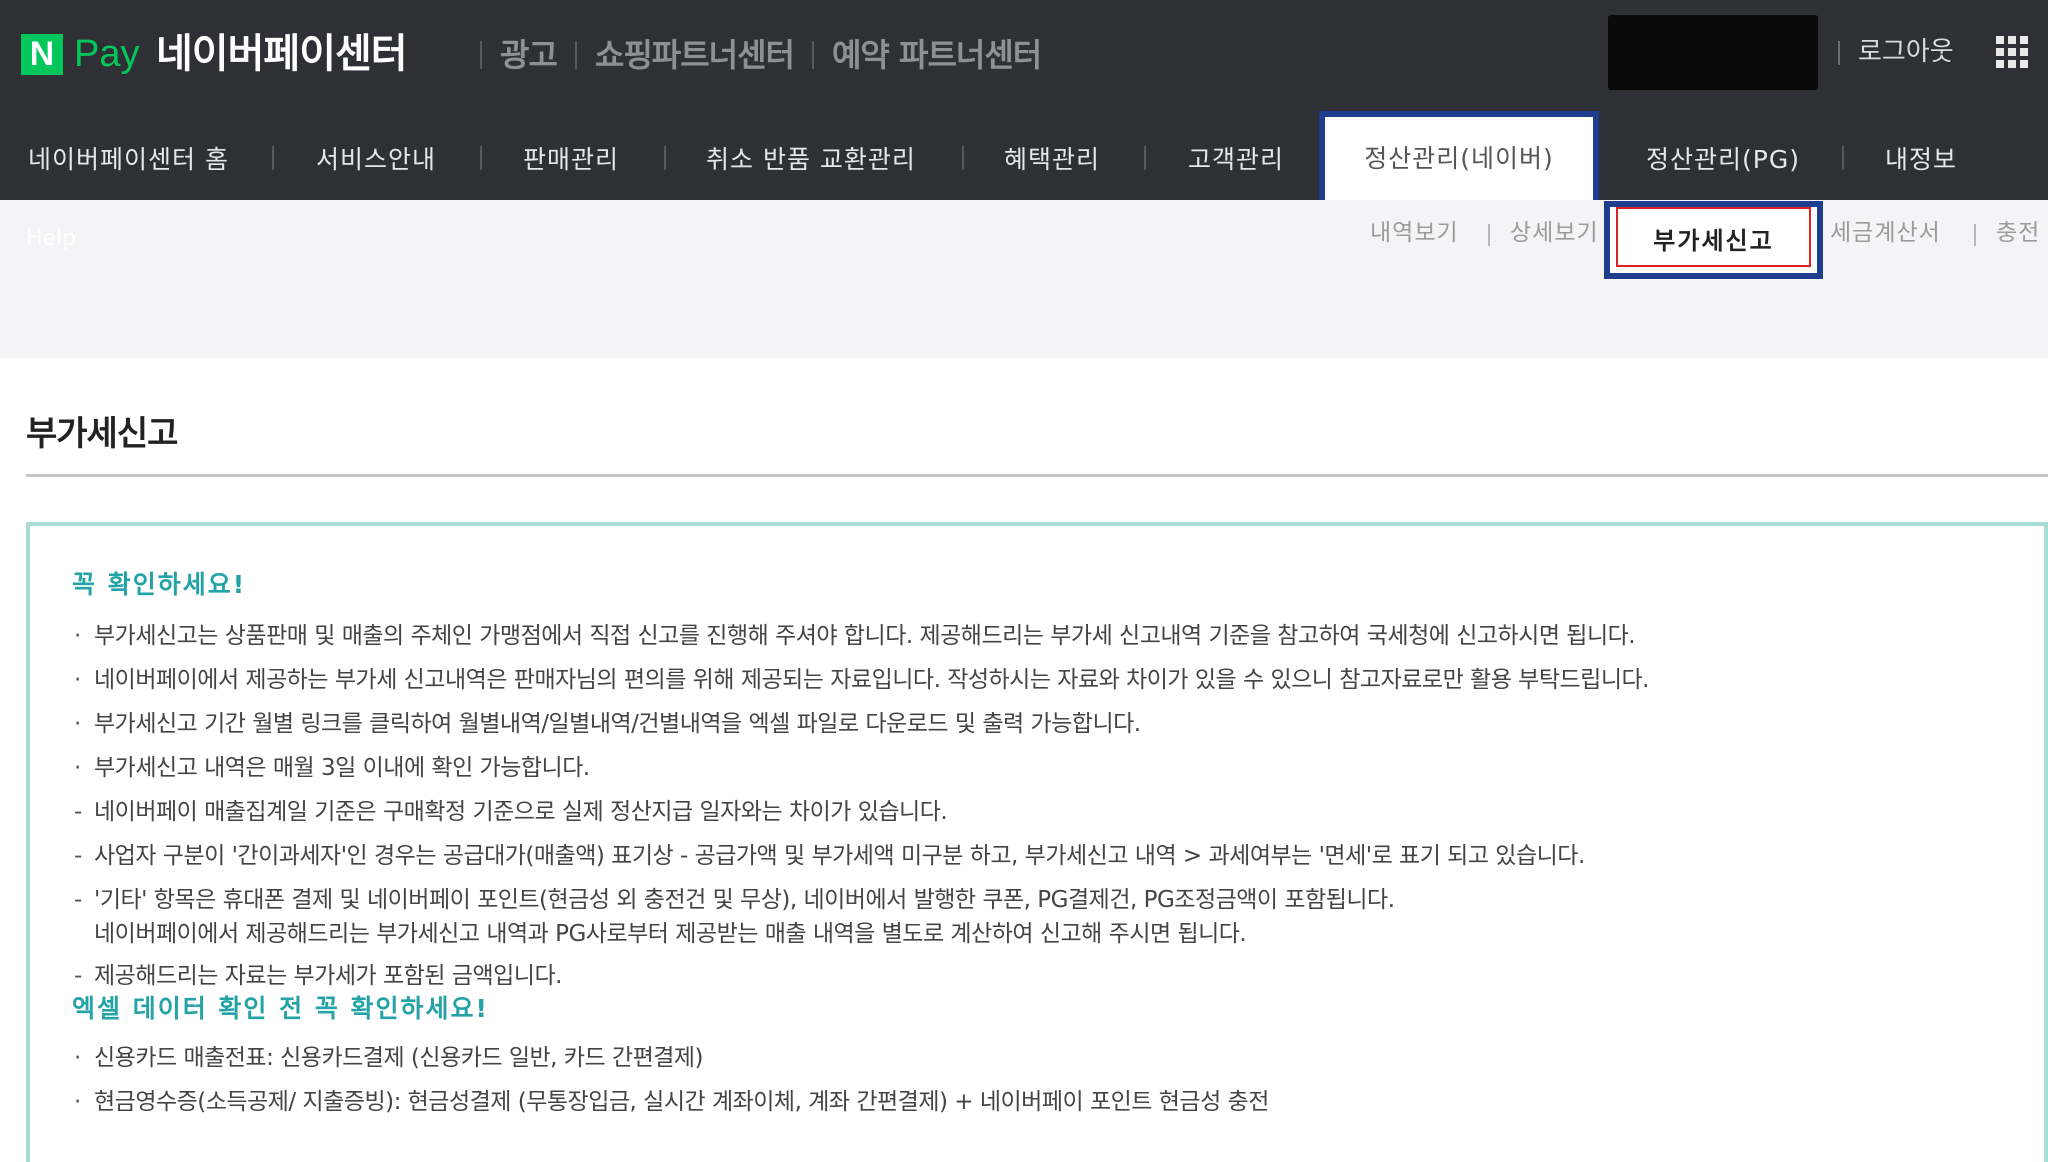 This screenshot has height=1162, width=2048. What do you see at coordinates (1906, 52) in the screenshot?
I see `logout-button: 로그아웃` at bounding box center [1906, 52].